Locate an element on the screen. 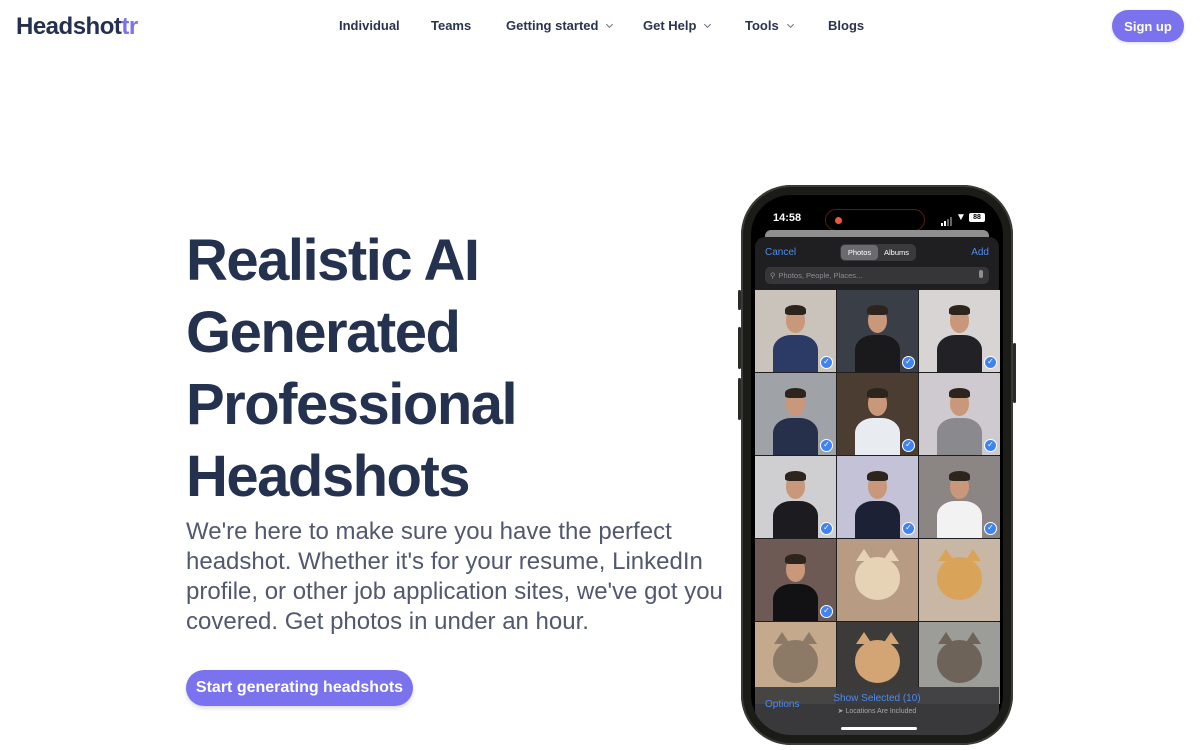 This screenshot has height=750, width=1200. nav-get-help: Get Help is located at coordinates (677, 25).